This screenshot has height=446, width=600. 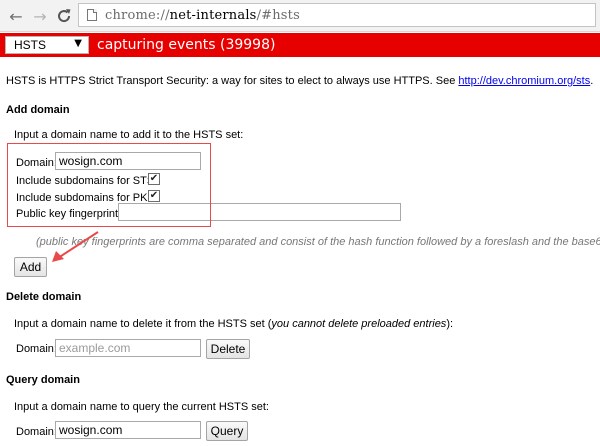 I want to click on address-bar: chrome://net-internals/#hsts, so click(x=337, y=15).